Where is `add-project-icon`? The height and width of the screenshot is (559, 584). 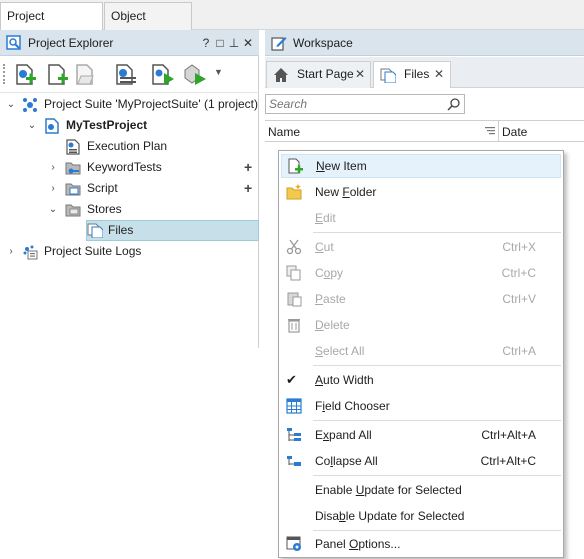
add-project-icon is located at coordinates (25, 75).